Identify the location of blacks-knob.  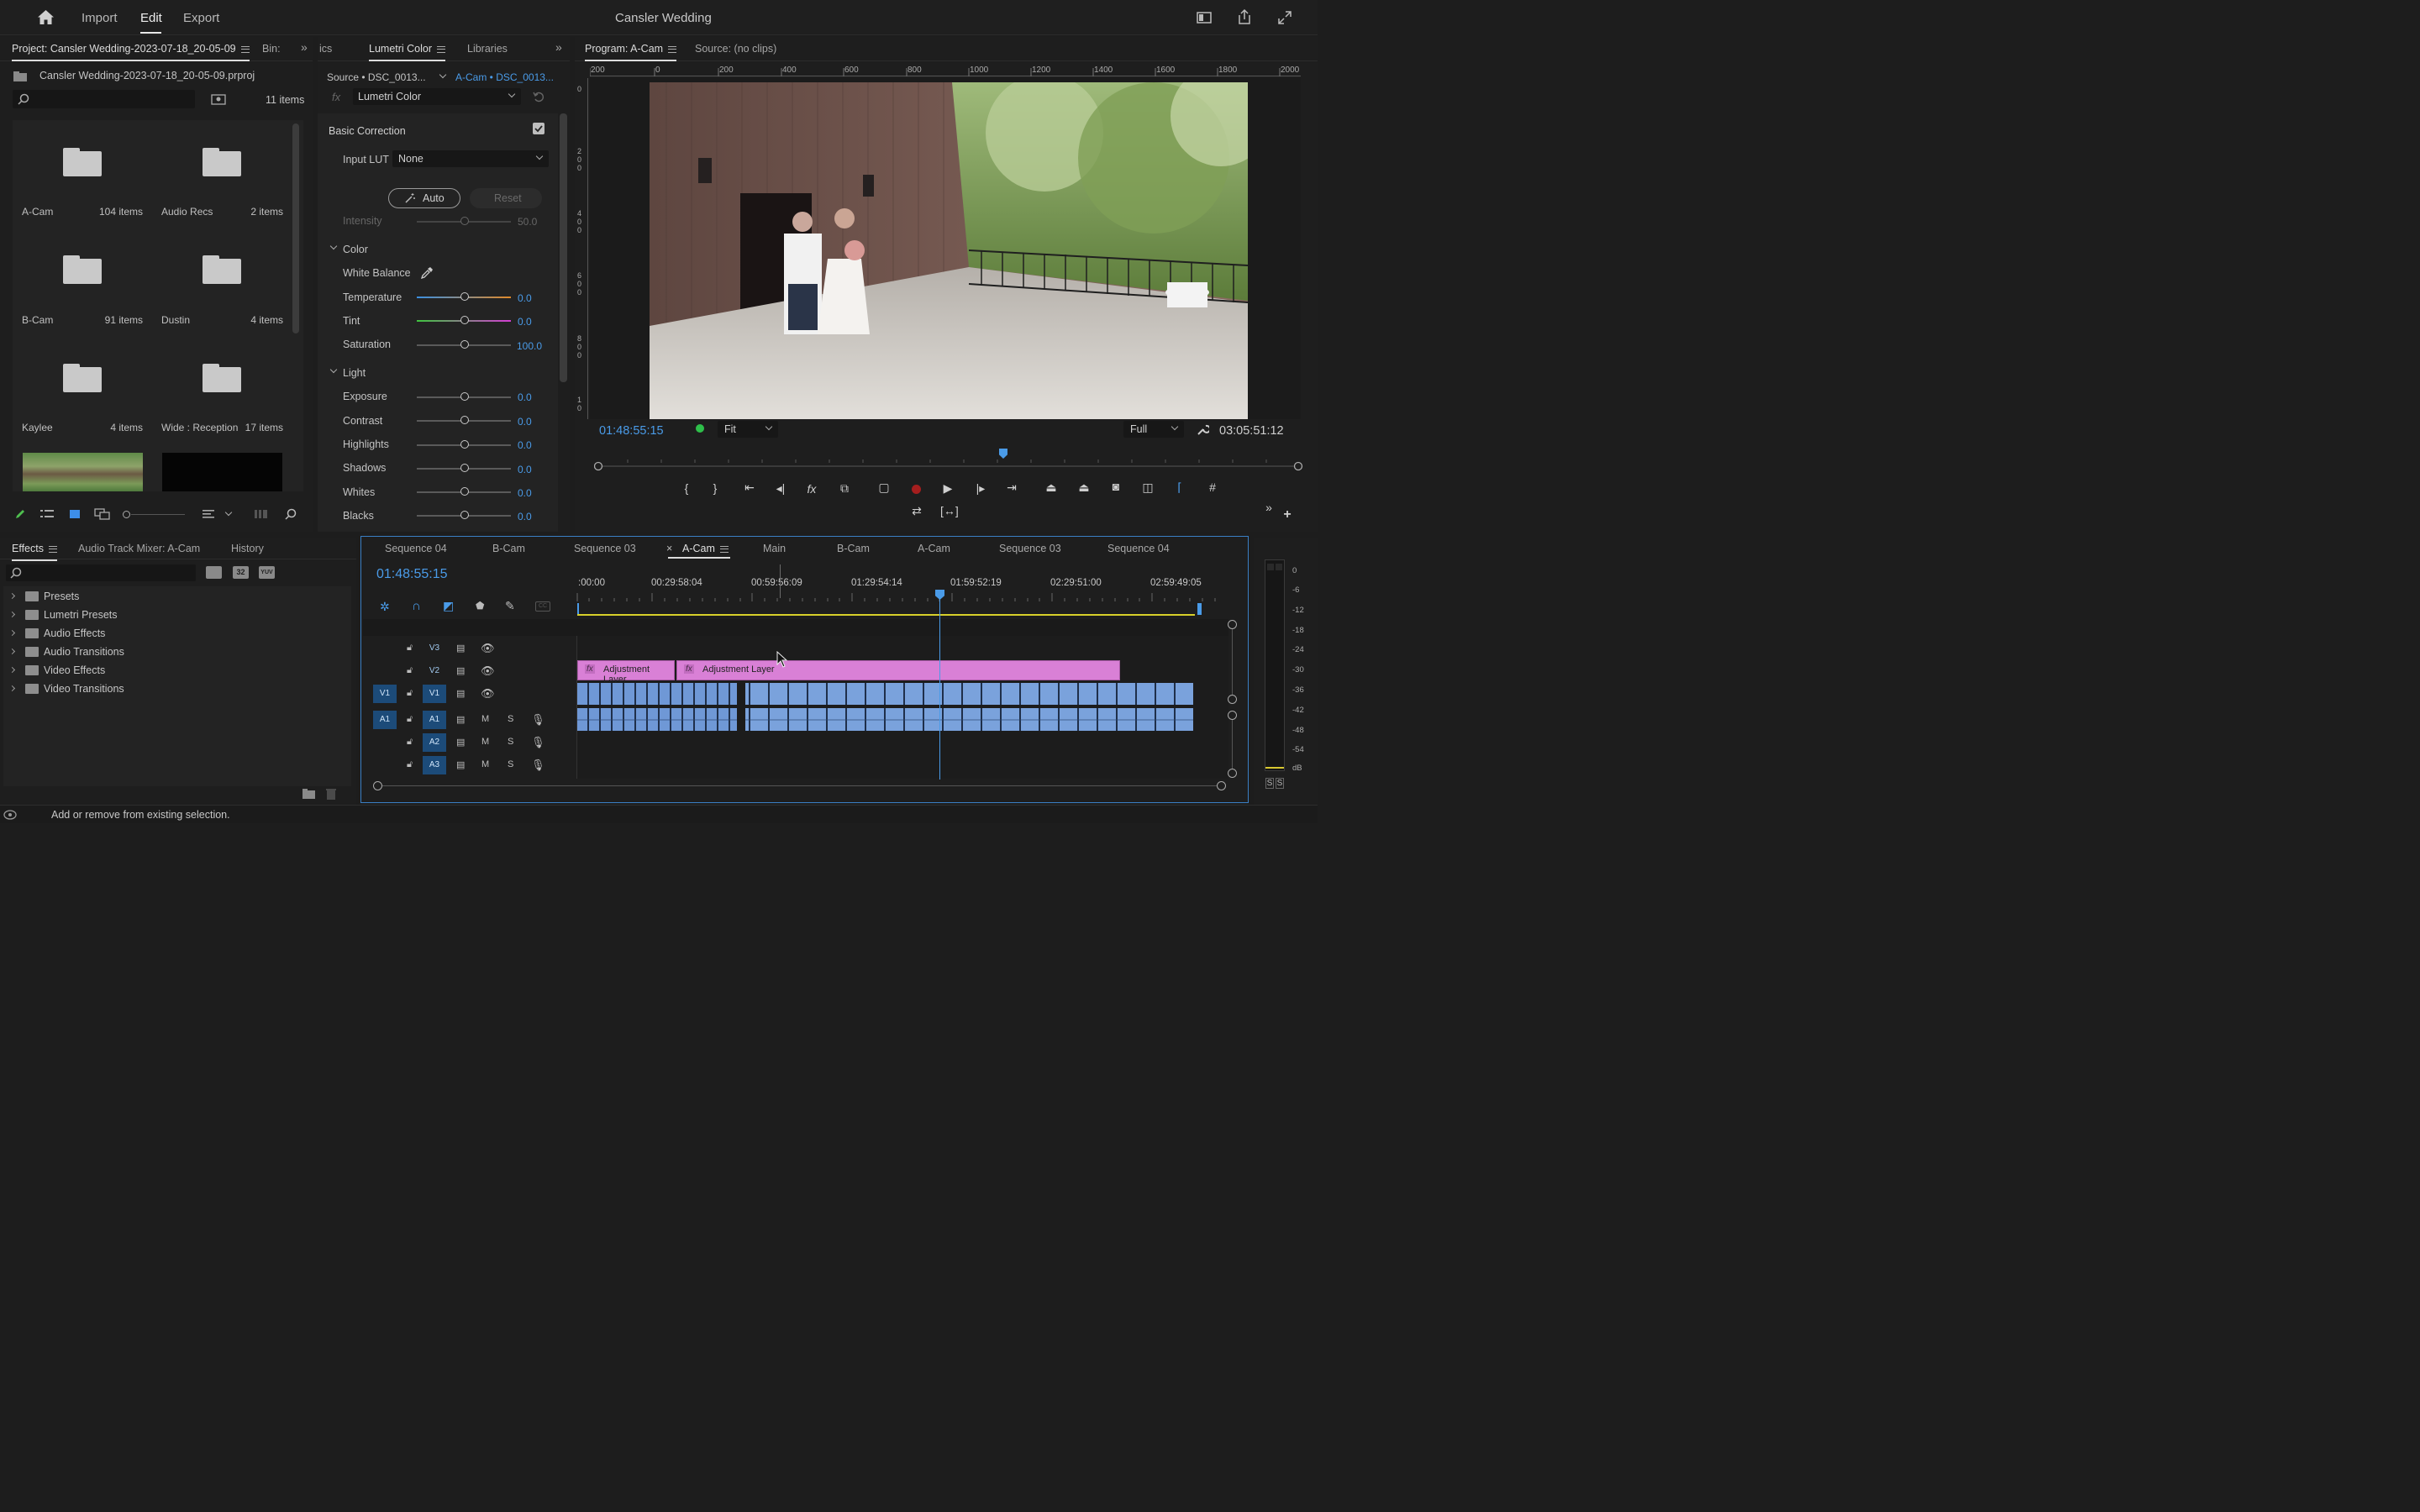
(465, 515).